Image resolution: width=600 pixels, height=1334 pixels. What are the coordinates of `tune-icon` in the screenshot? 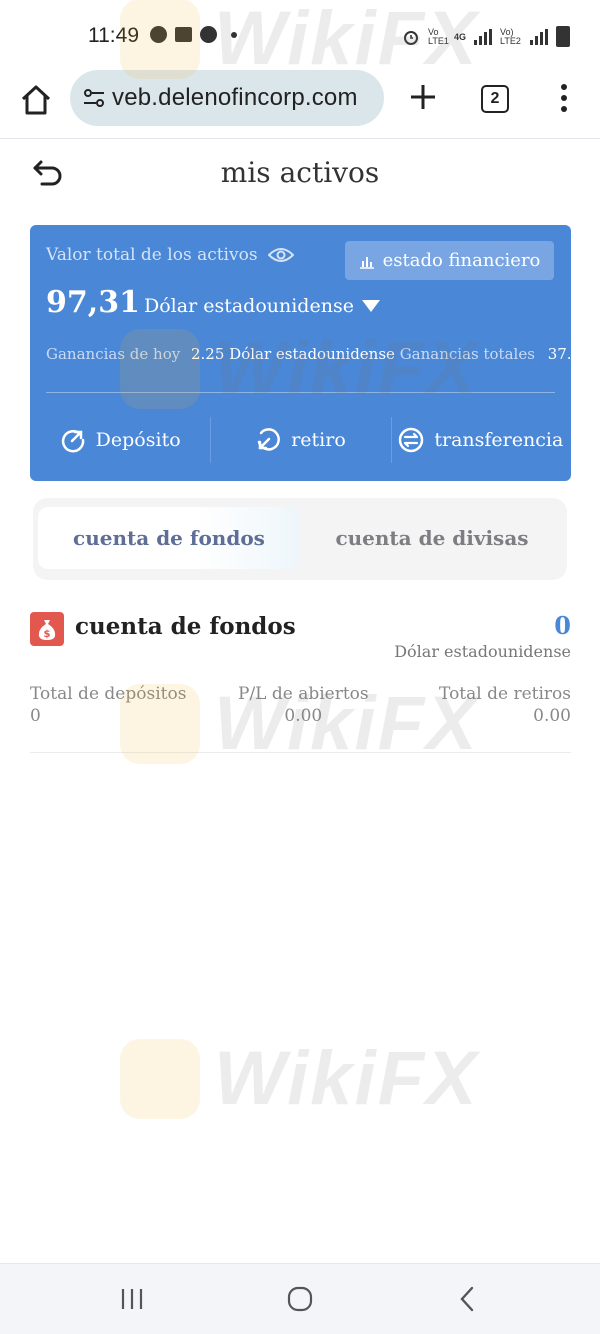 It's located at (94, 98).